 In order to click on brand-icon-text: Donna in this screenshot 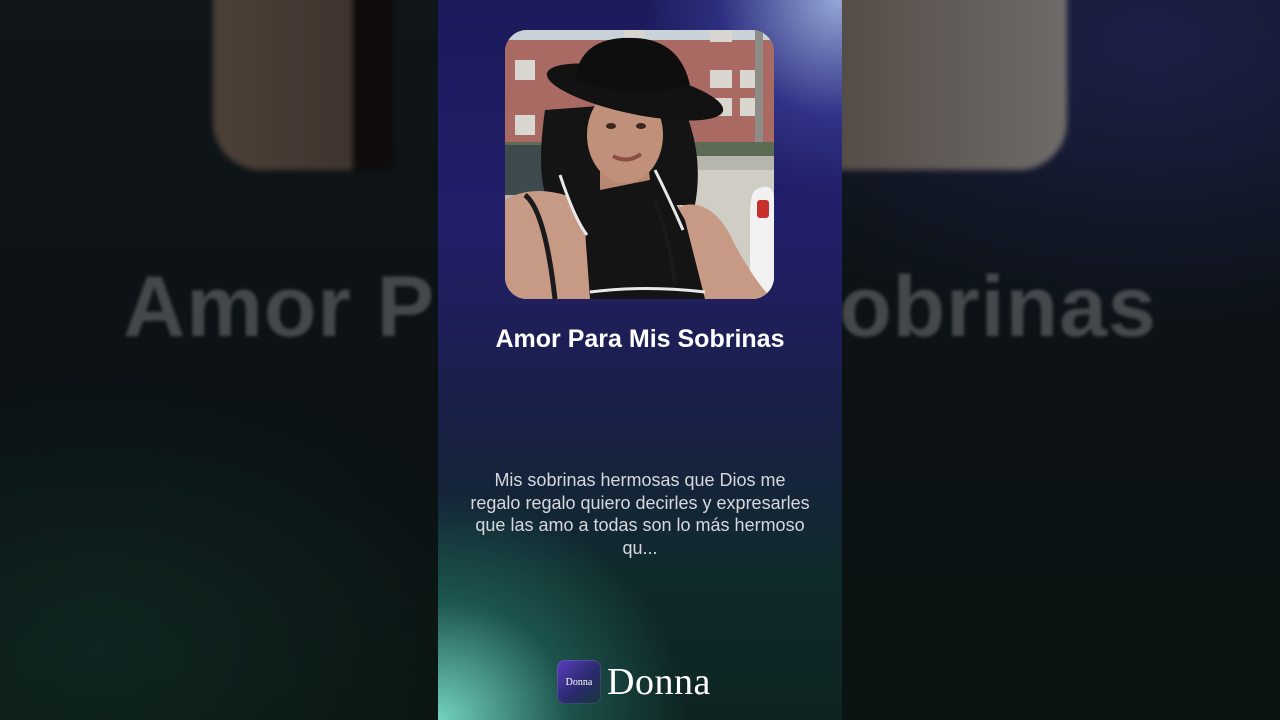, I will do `click(579, 682)`.